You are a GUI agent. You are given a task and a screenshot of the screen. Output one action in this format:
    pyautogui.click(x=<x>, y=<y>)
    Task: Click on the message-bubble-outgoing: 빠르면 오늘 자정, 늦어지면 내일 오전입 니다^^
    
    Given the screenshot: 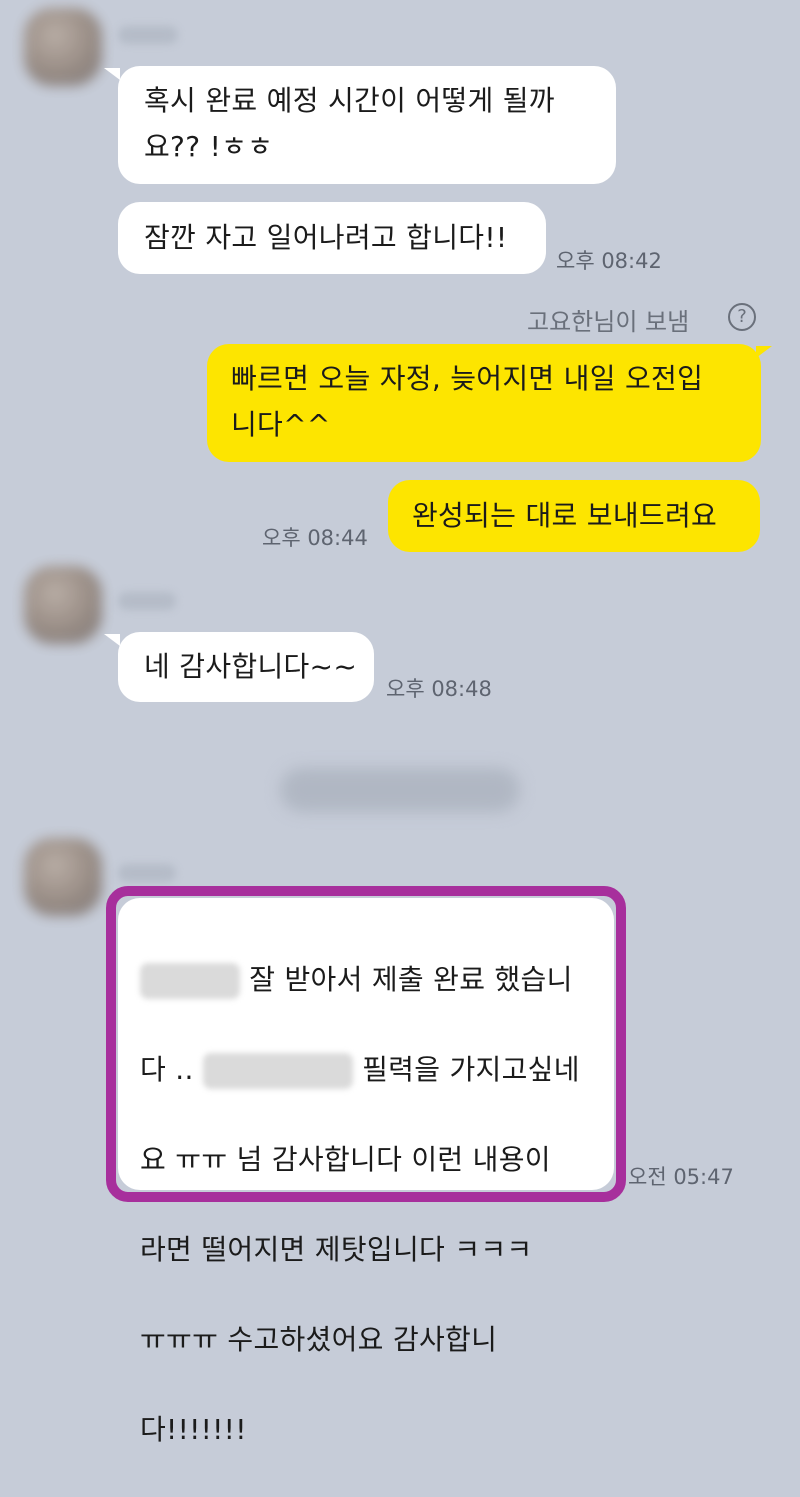 What is the action you would take?
    pyautogui.click(x=484, y=403)
    